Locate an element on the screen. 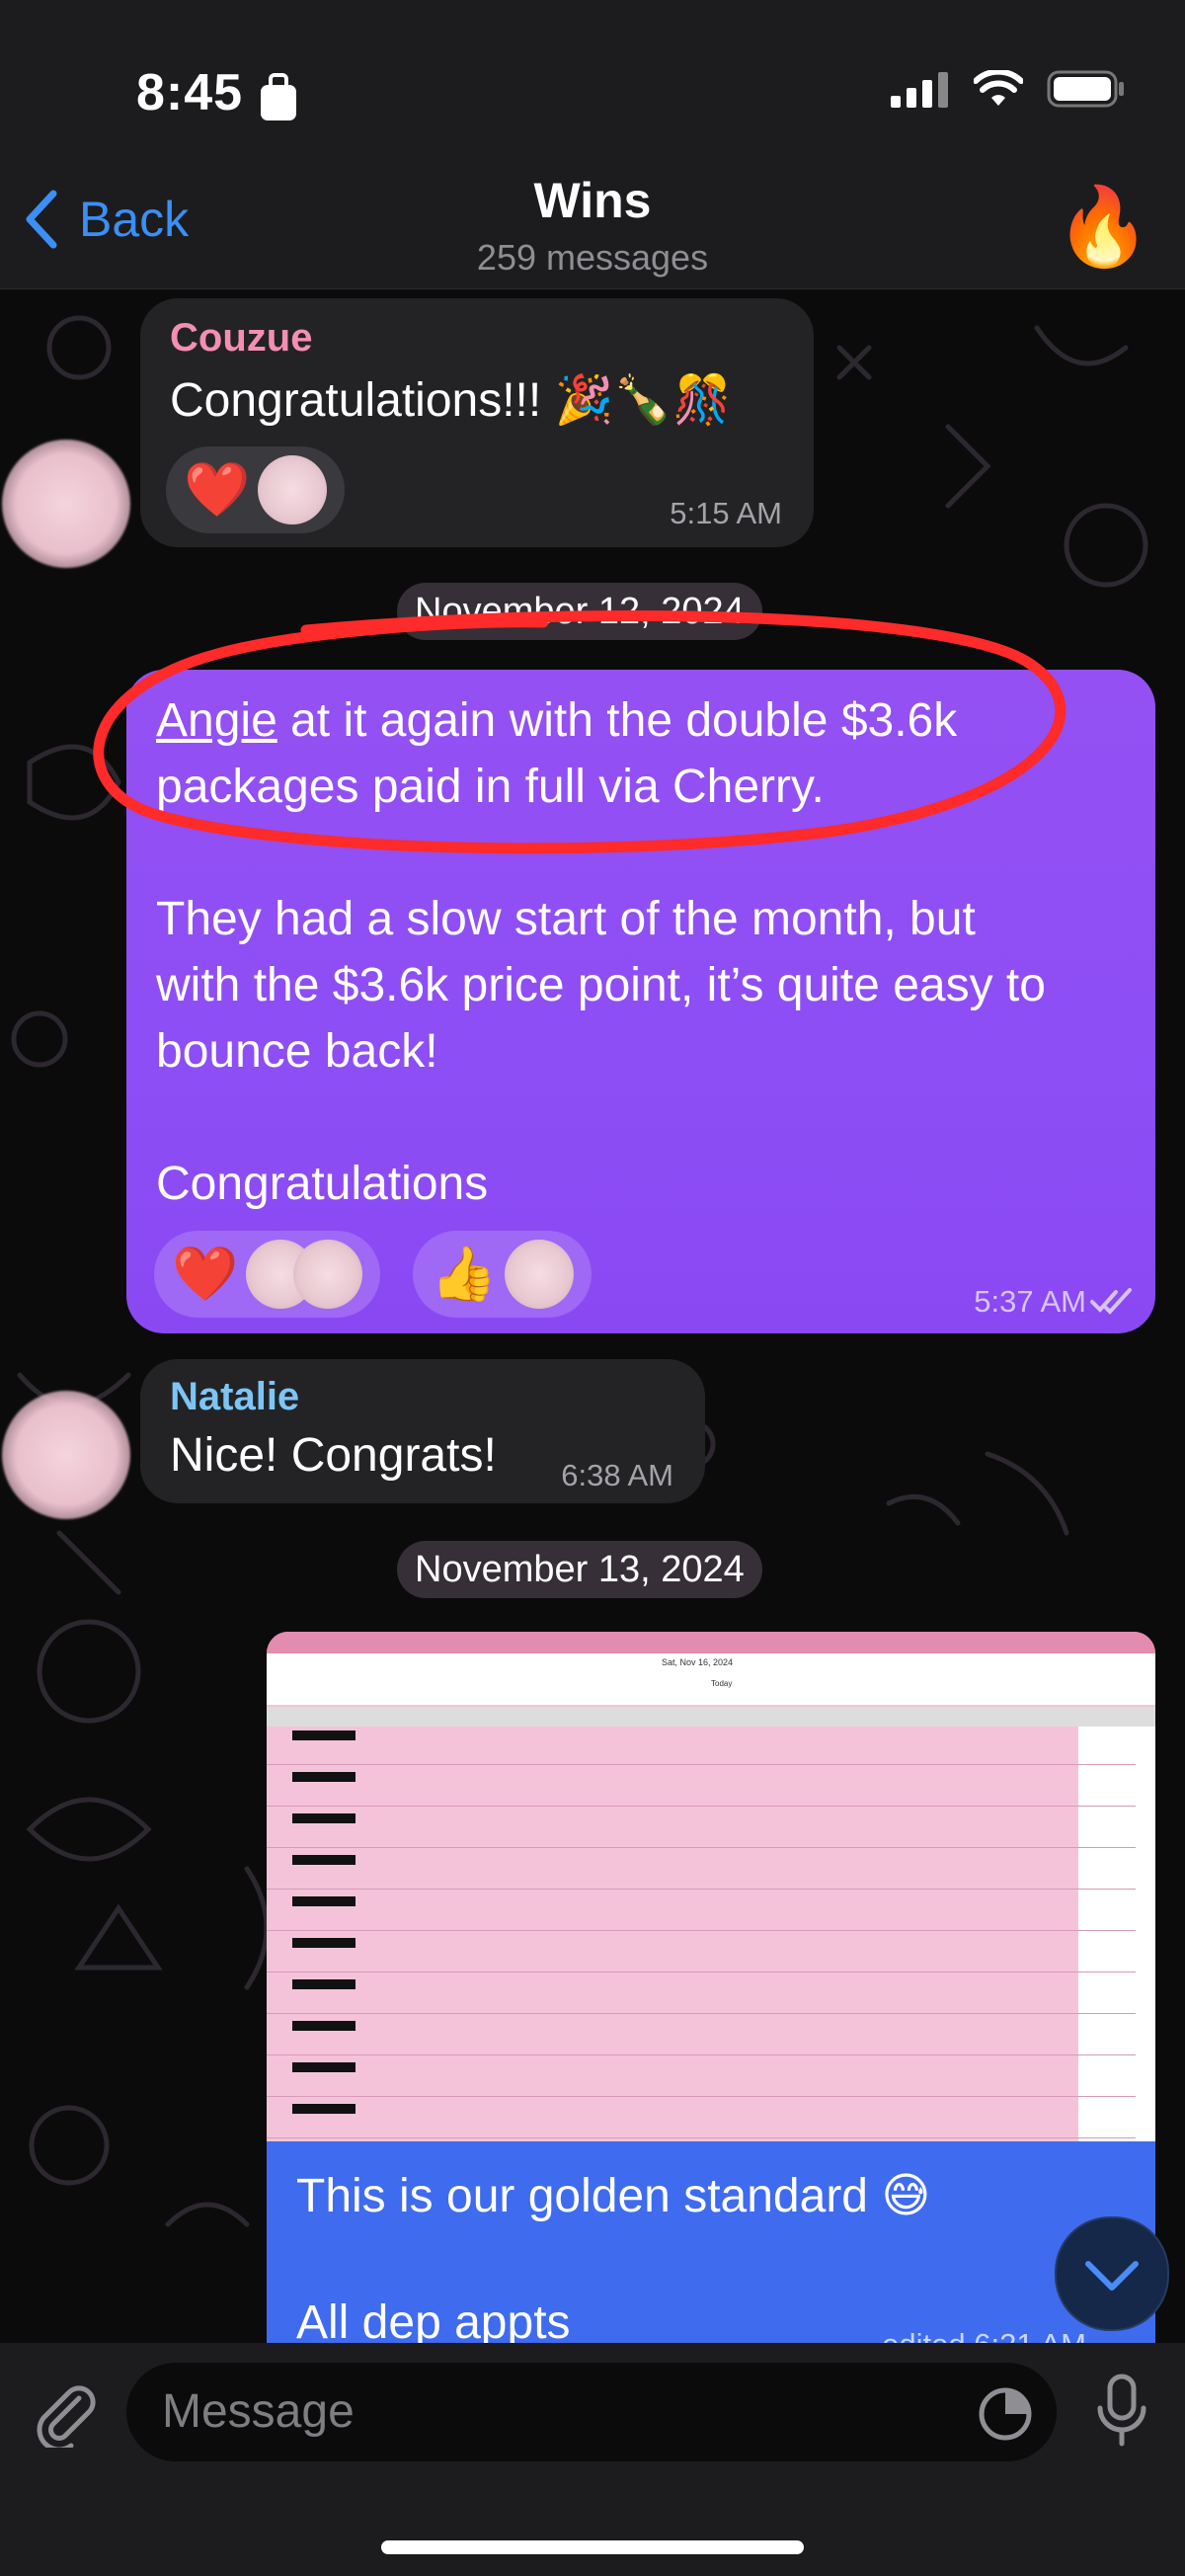 This screenshot has width=1185, height=2576. cellular-signal-icon is located at coordinates (920, 90).